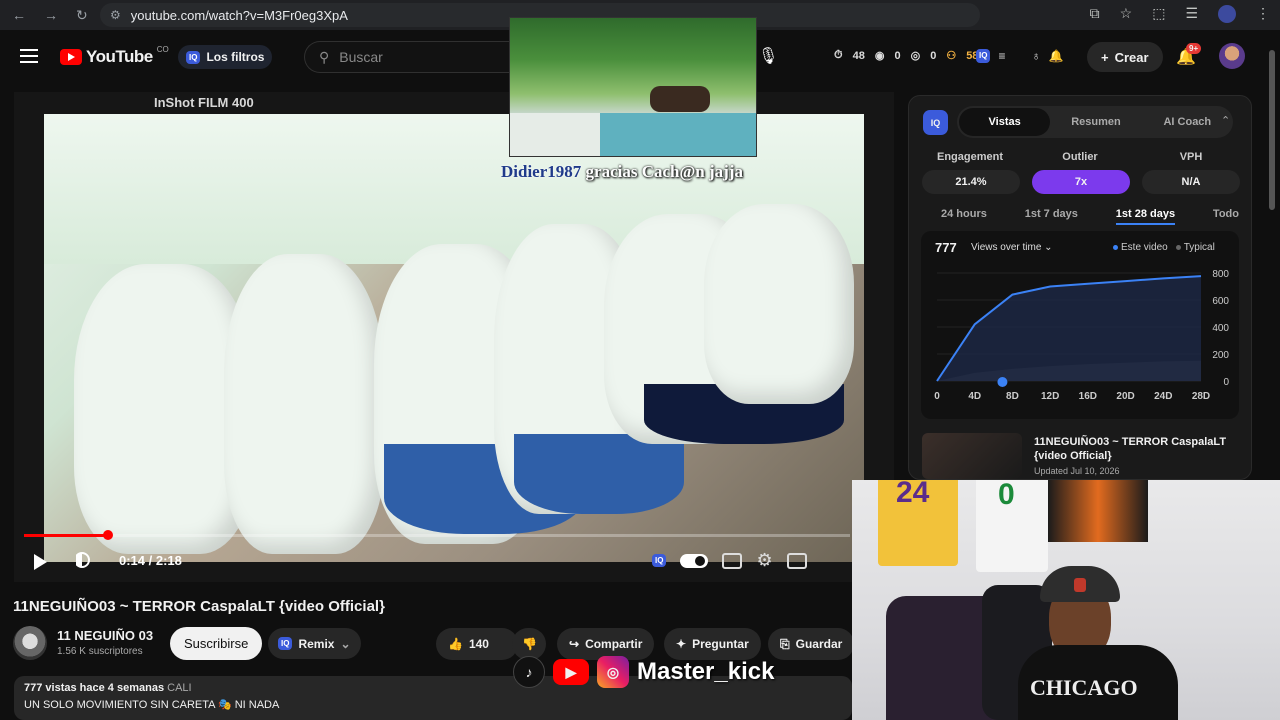  What do you see at coordinates (1226, 382) in the screenshot?
I see `y-tick-label: 0` at bounding box center [1226, 382].